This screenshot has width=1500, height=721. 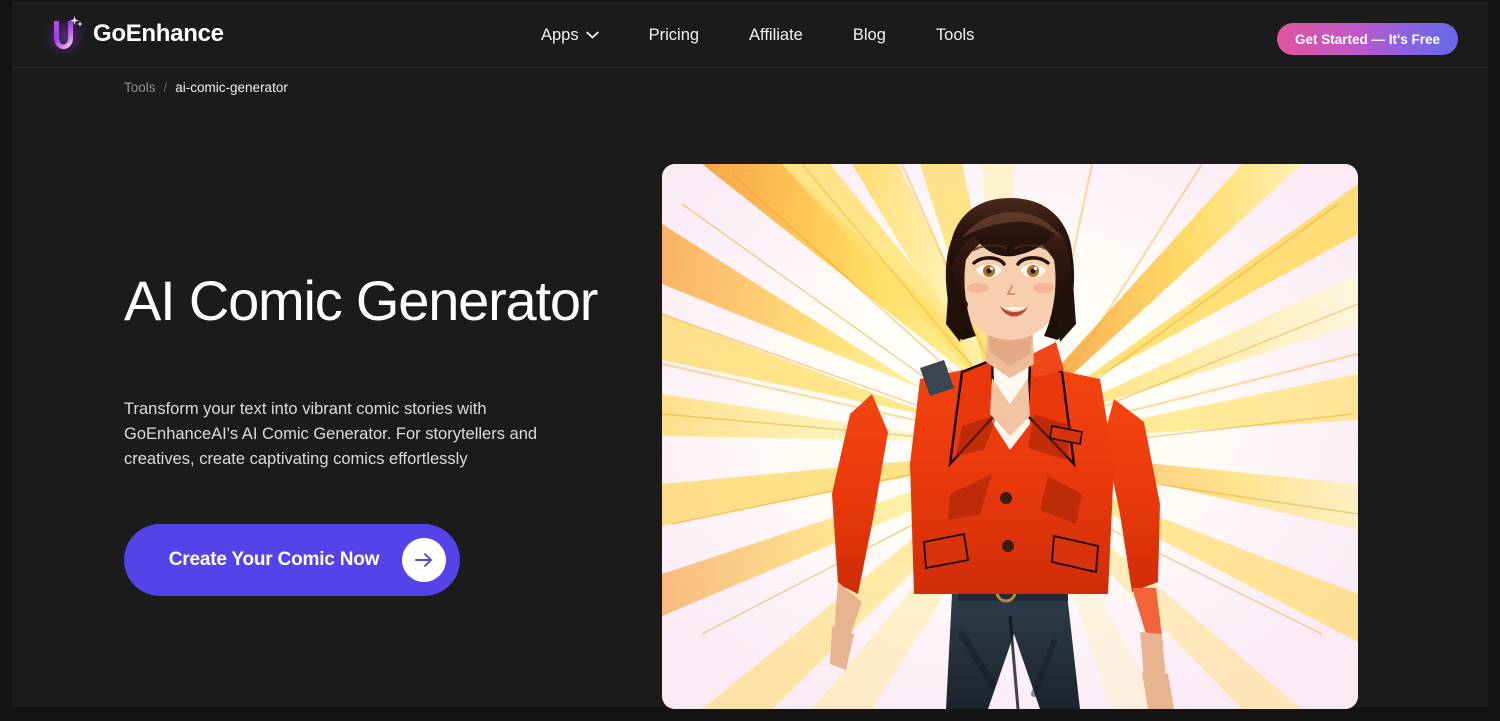 I want to click on create-your-comic-now-button: Create Your Comic Now, so click(x=292, y=560).